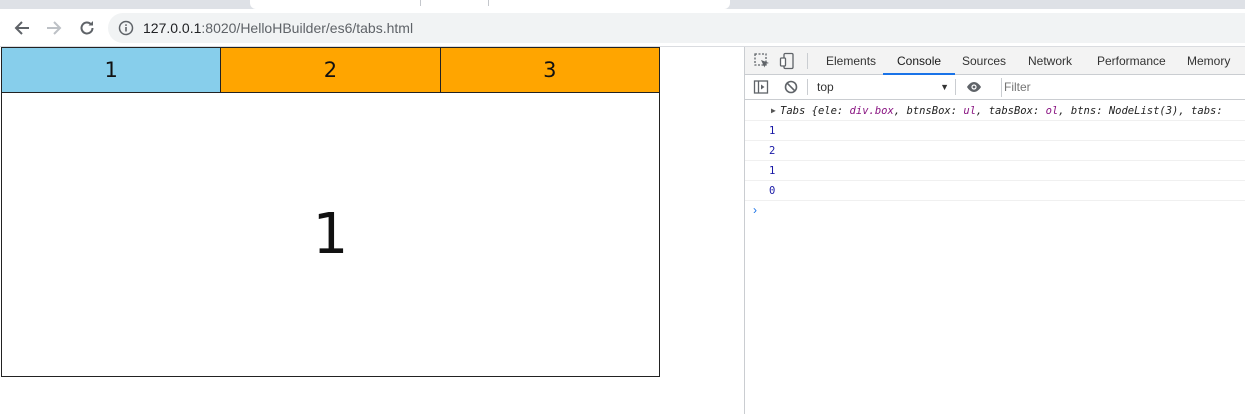 The image size is (1245, 414). I want to click on device-toolbar-icon, so click(788, 61).